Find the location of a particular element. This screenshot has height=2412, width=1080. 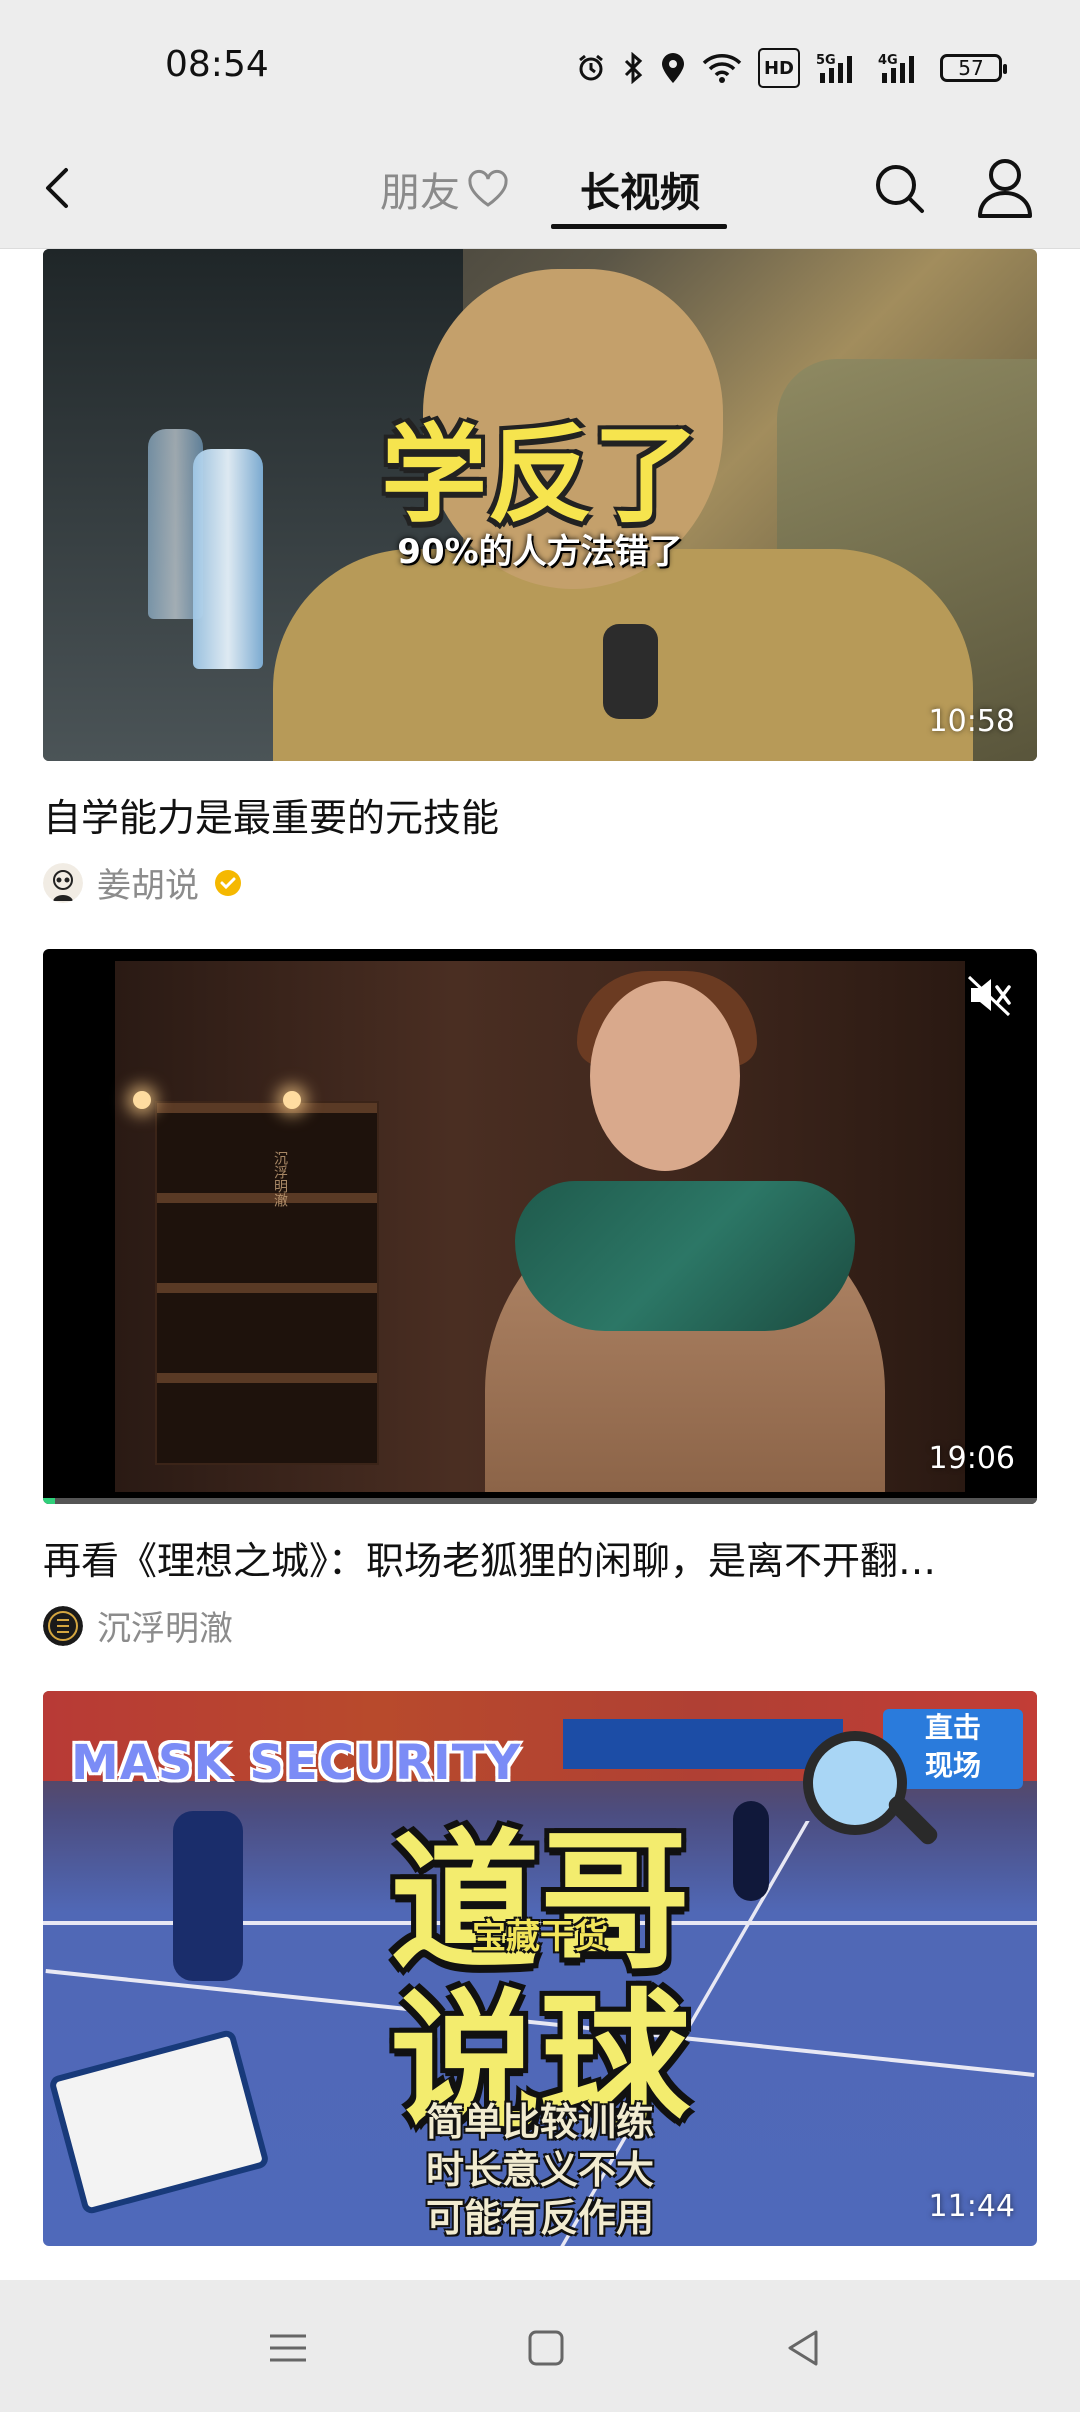

video-title: 自学能力是最重要的元技能 is located at coordinates (540, 814).